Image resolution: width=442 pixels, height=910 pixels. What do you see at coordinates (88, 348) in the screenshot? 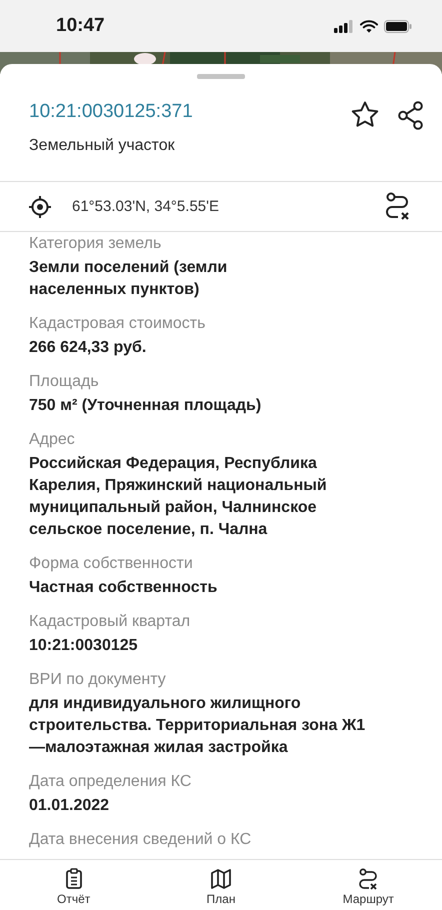
I see `field-value: 266 624,33 руб.` at bounding box center [88, 348].